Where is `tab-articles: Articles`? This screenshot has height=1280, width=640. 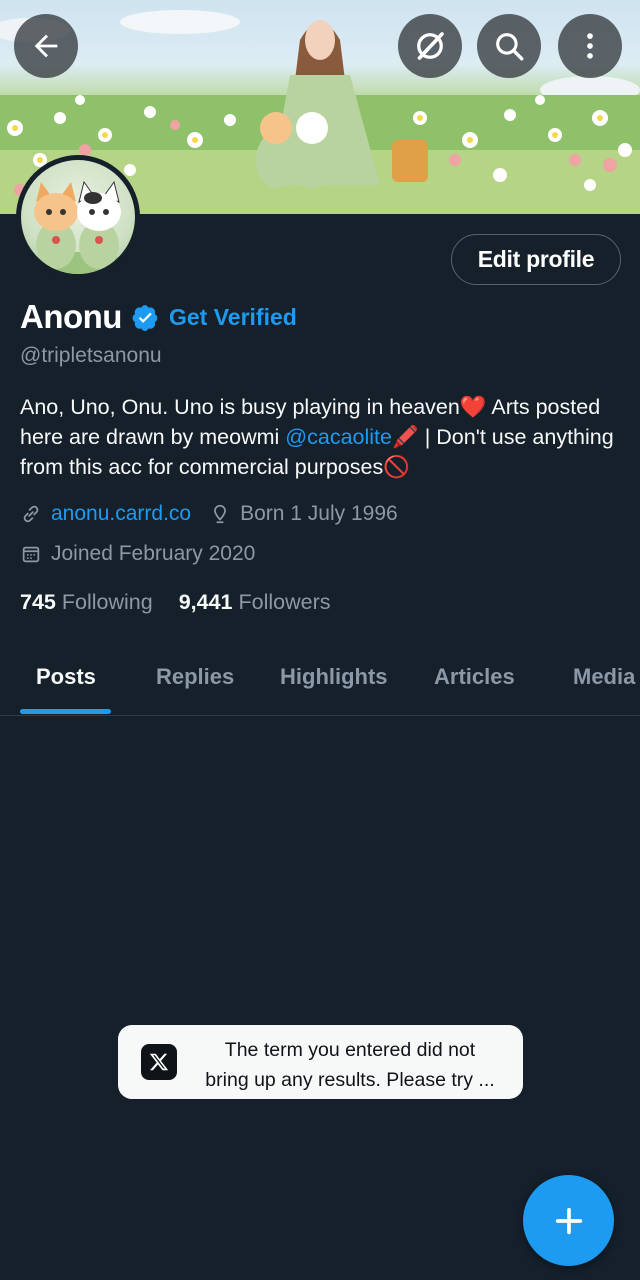
tab-articles: Articles is located at coordinates (474, 677).